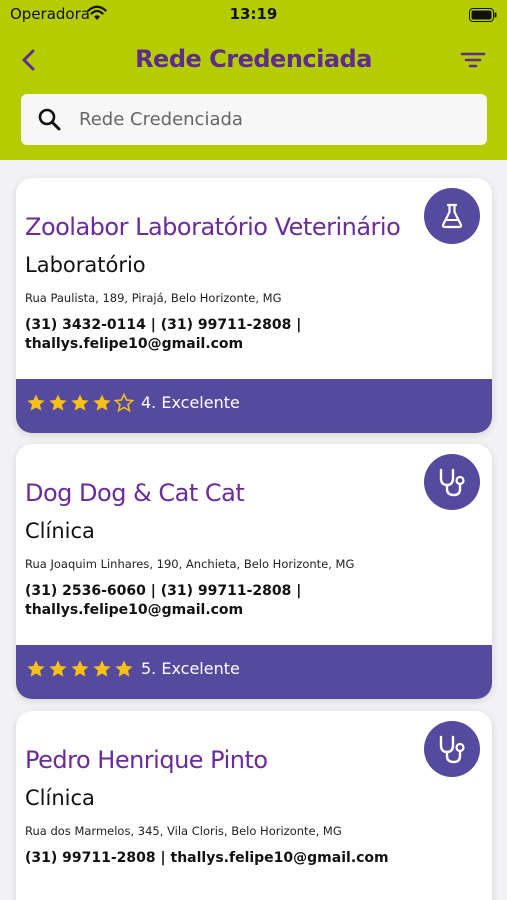  Describe the element at coordinates (213, 227) in the screenshot. I see `provider-name: Zoolabor Laboratório Veterinário` at that location.